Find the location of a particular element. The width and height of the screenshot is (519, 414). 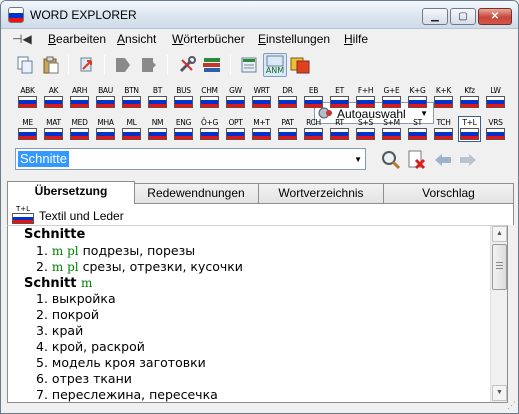

sense-item: 6. отрез ткани is located at coordinates (84, 378).